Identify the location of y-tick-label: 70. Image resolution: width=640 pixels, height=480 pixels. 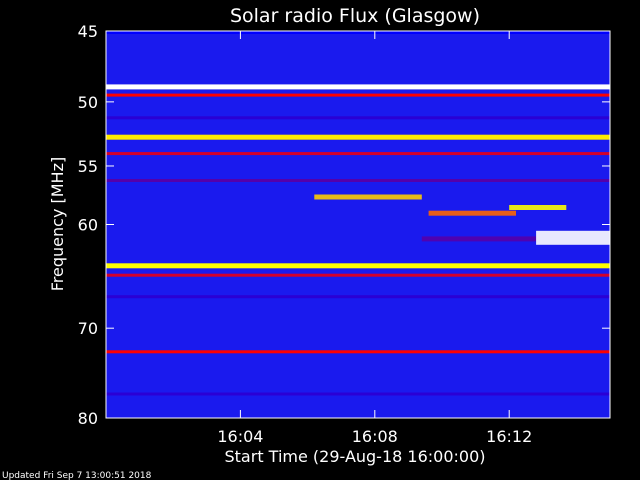
(88, 328).